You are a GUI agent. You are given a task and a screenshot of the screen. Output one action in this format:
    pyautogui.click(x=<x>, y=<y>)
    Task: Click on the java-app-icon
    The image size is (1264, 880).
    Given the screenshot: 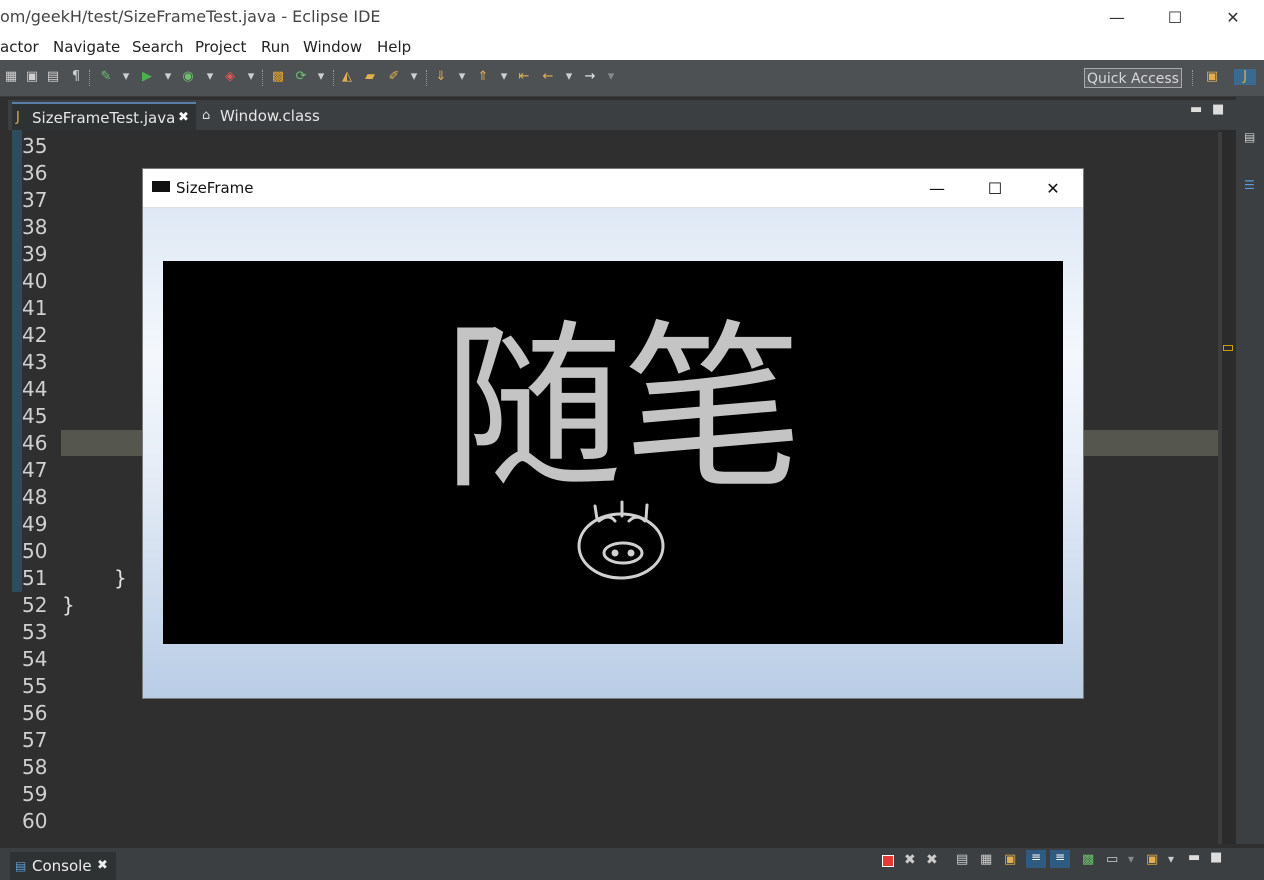 What is the action you would take?
    pyautogui.click(x=161, y=186)
    